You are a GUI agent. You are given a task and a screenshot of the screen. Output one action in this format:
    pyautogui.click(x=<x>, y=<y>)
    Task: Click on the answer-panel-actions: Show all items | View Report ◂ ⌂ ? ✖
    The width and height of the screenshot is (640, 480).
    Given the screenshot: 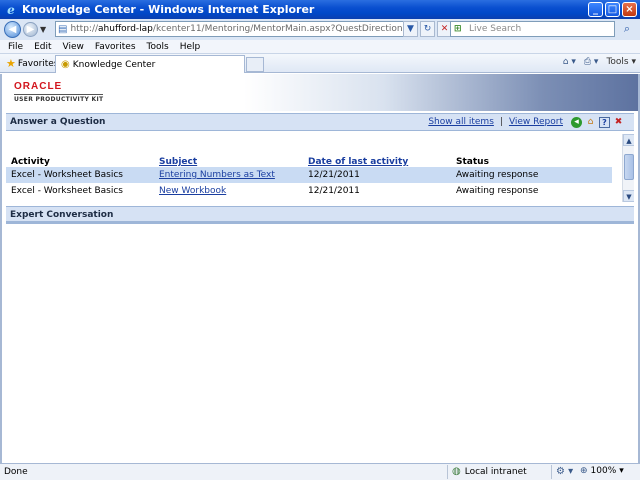 What is the action you would take?
    pyautogui.click(x=526, y=122)
    